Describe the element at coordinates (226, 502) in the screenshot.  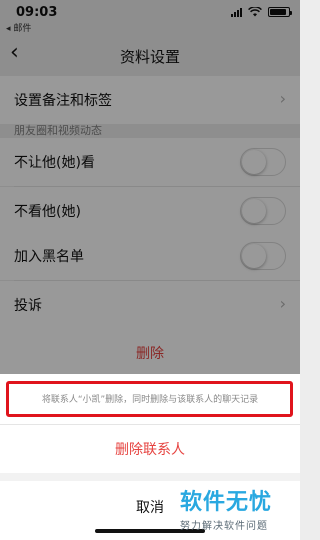
I see `watermark-title: 软件无忧` at that location.